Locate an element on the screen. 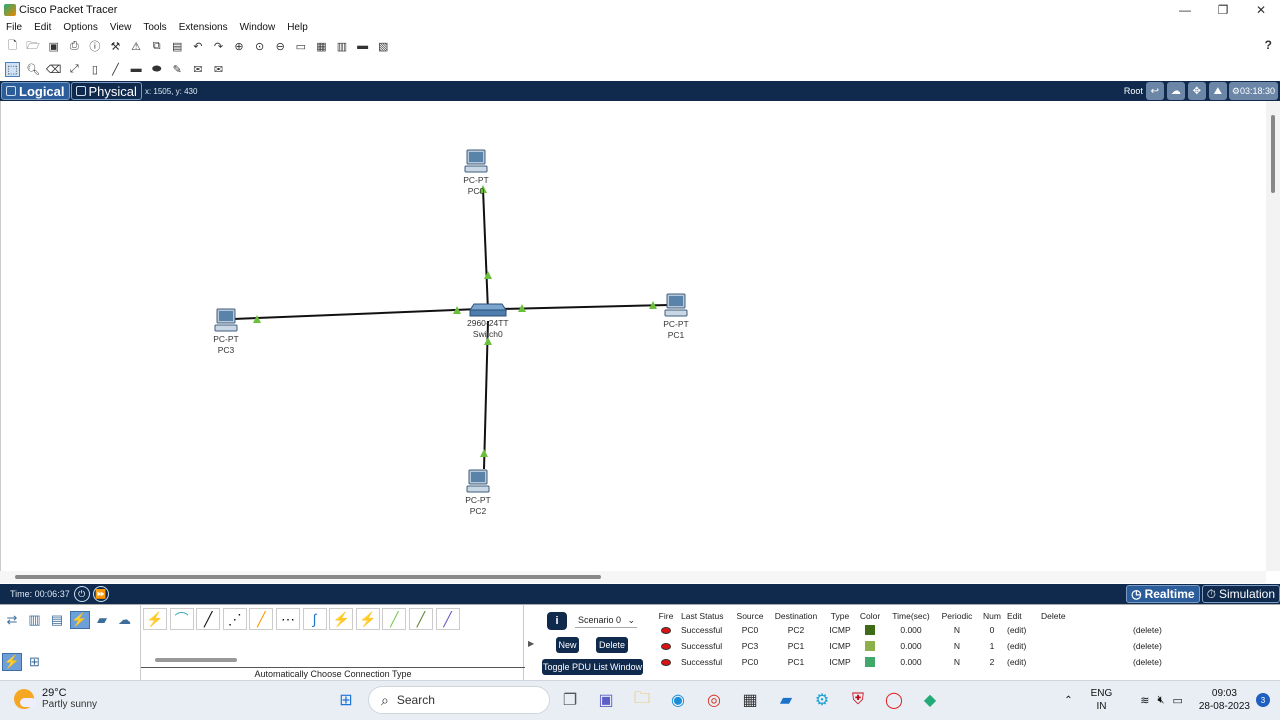 The height and width of the screenshot is (720, 1280). battery-icon: ▭ is located at coordinates (1177, 700).